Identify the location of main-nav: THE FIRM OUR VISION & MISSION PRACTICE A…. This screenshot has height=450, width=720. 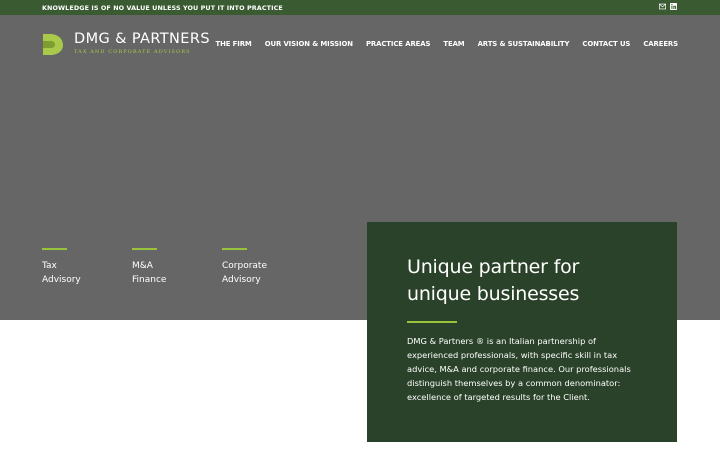
(446, 44).